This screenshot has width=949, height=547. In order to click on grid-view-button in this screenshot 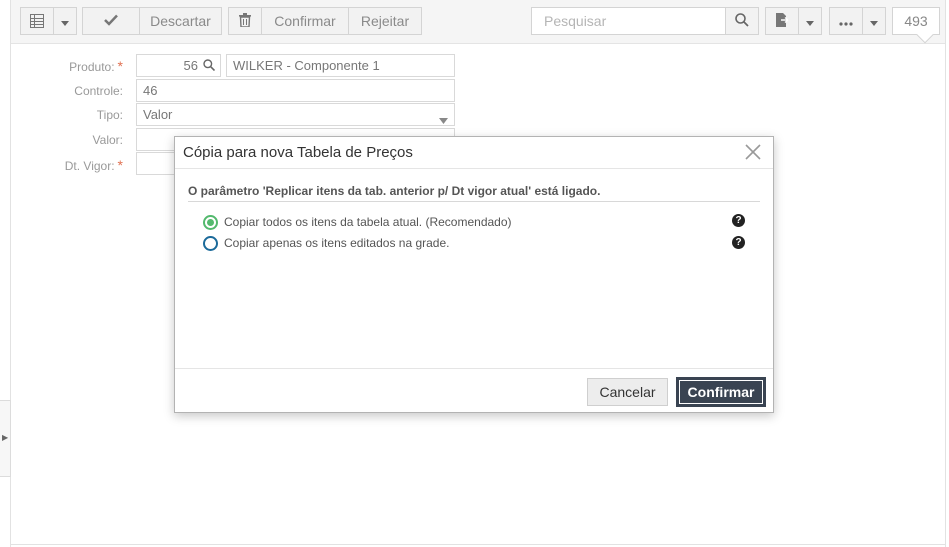, I will do `click(37, 21)`.